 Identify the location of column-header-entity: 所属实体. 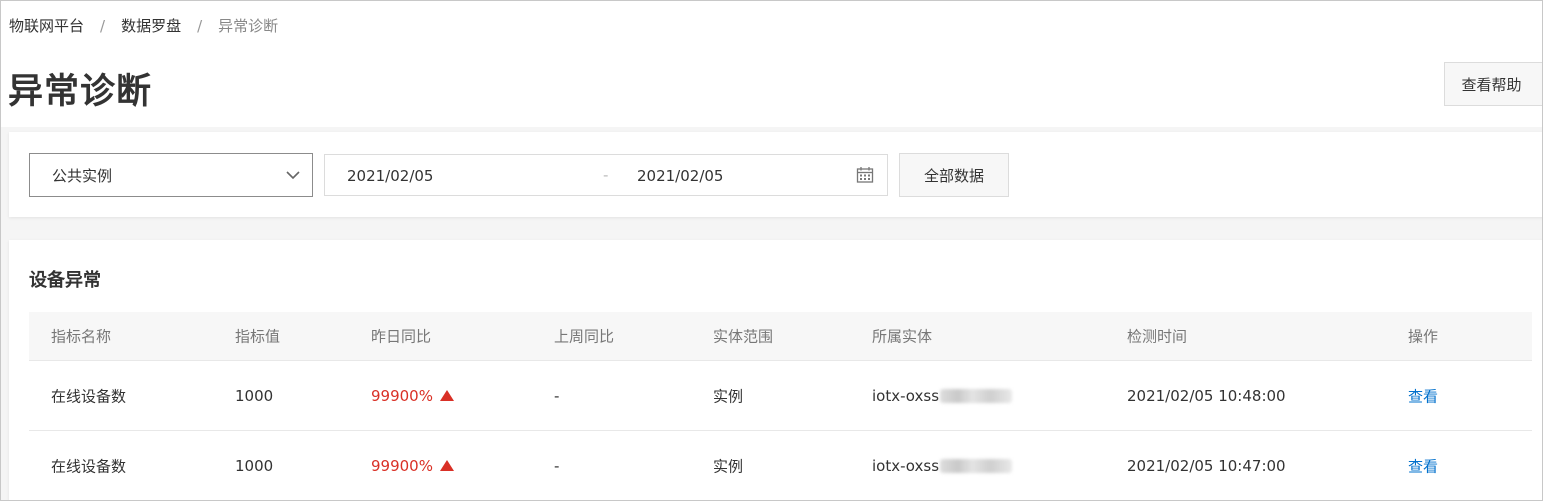
(902, 336).